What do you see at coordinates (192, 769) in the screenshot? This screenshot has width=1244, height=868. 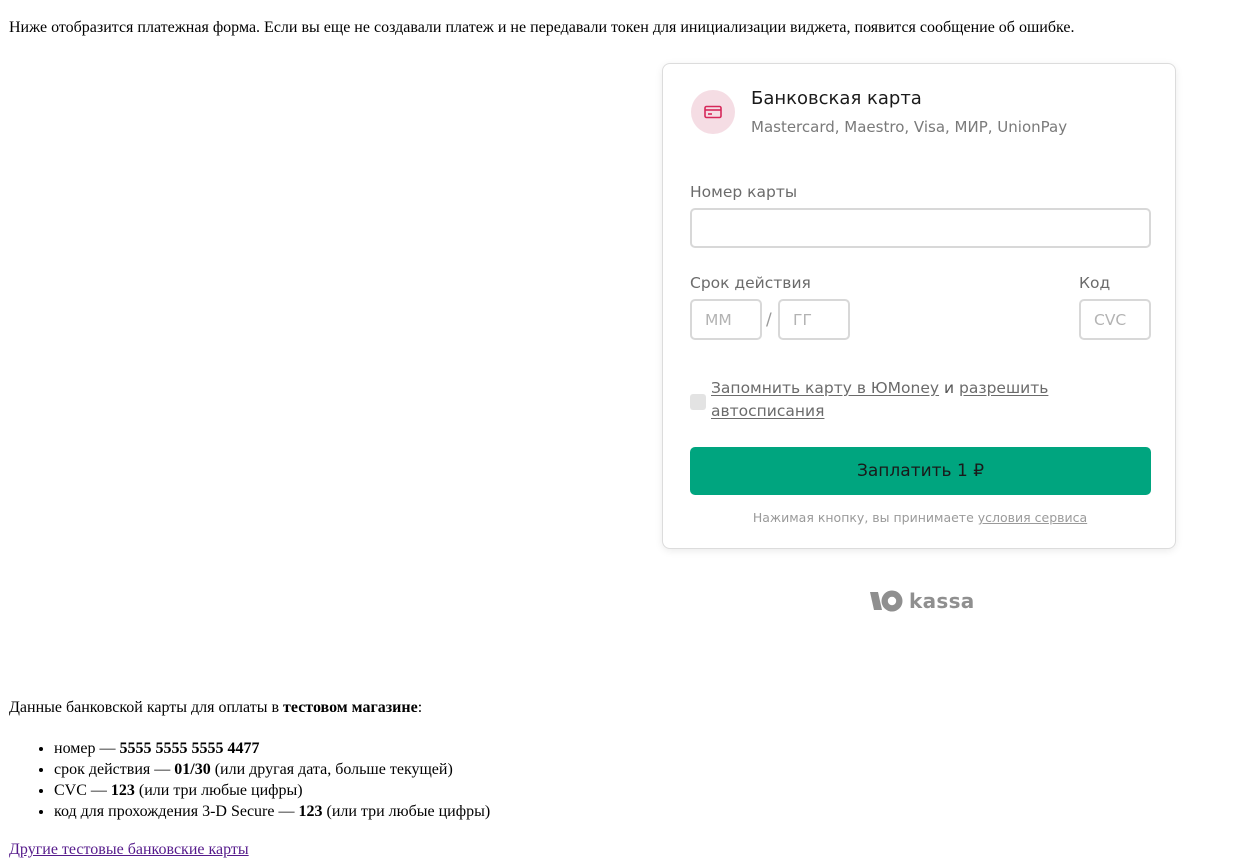 I see `item-value: 01/30` at bounding box center [192, 769].